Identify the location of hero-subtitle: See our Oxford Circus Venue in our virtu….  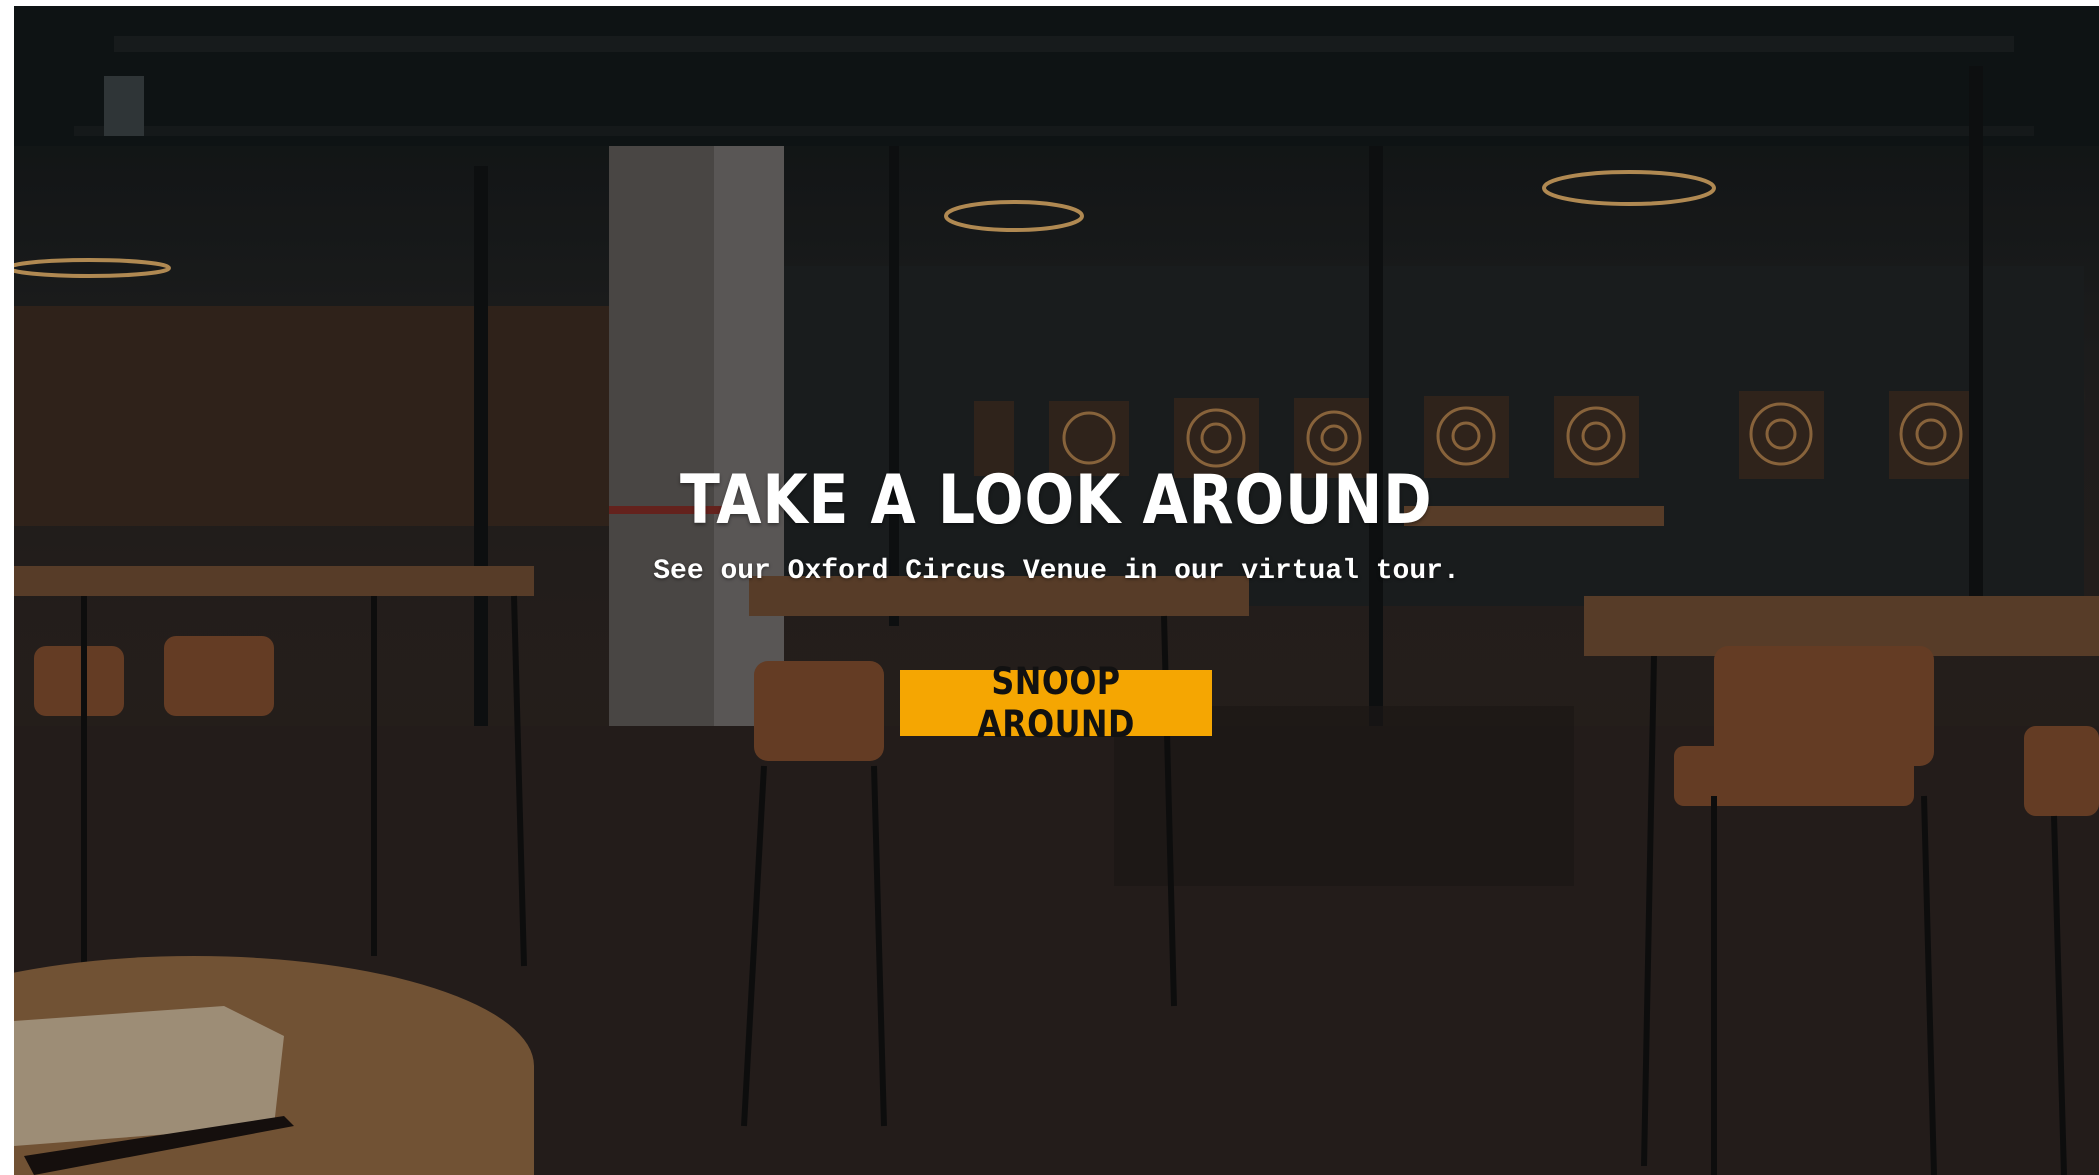
(1056, 571).